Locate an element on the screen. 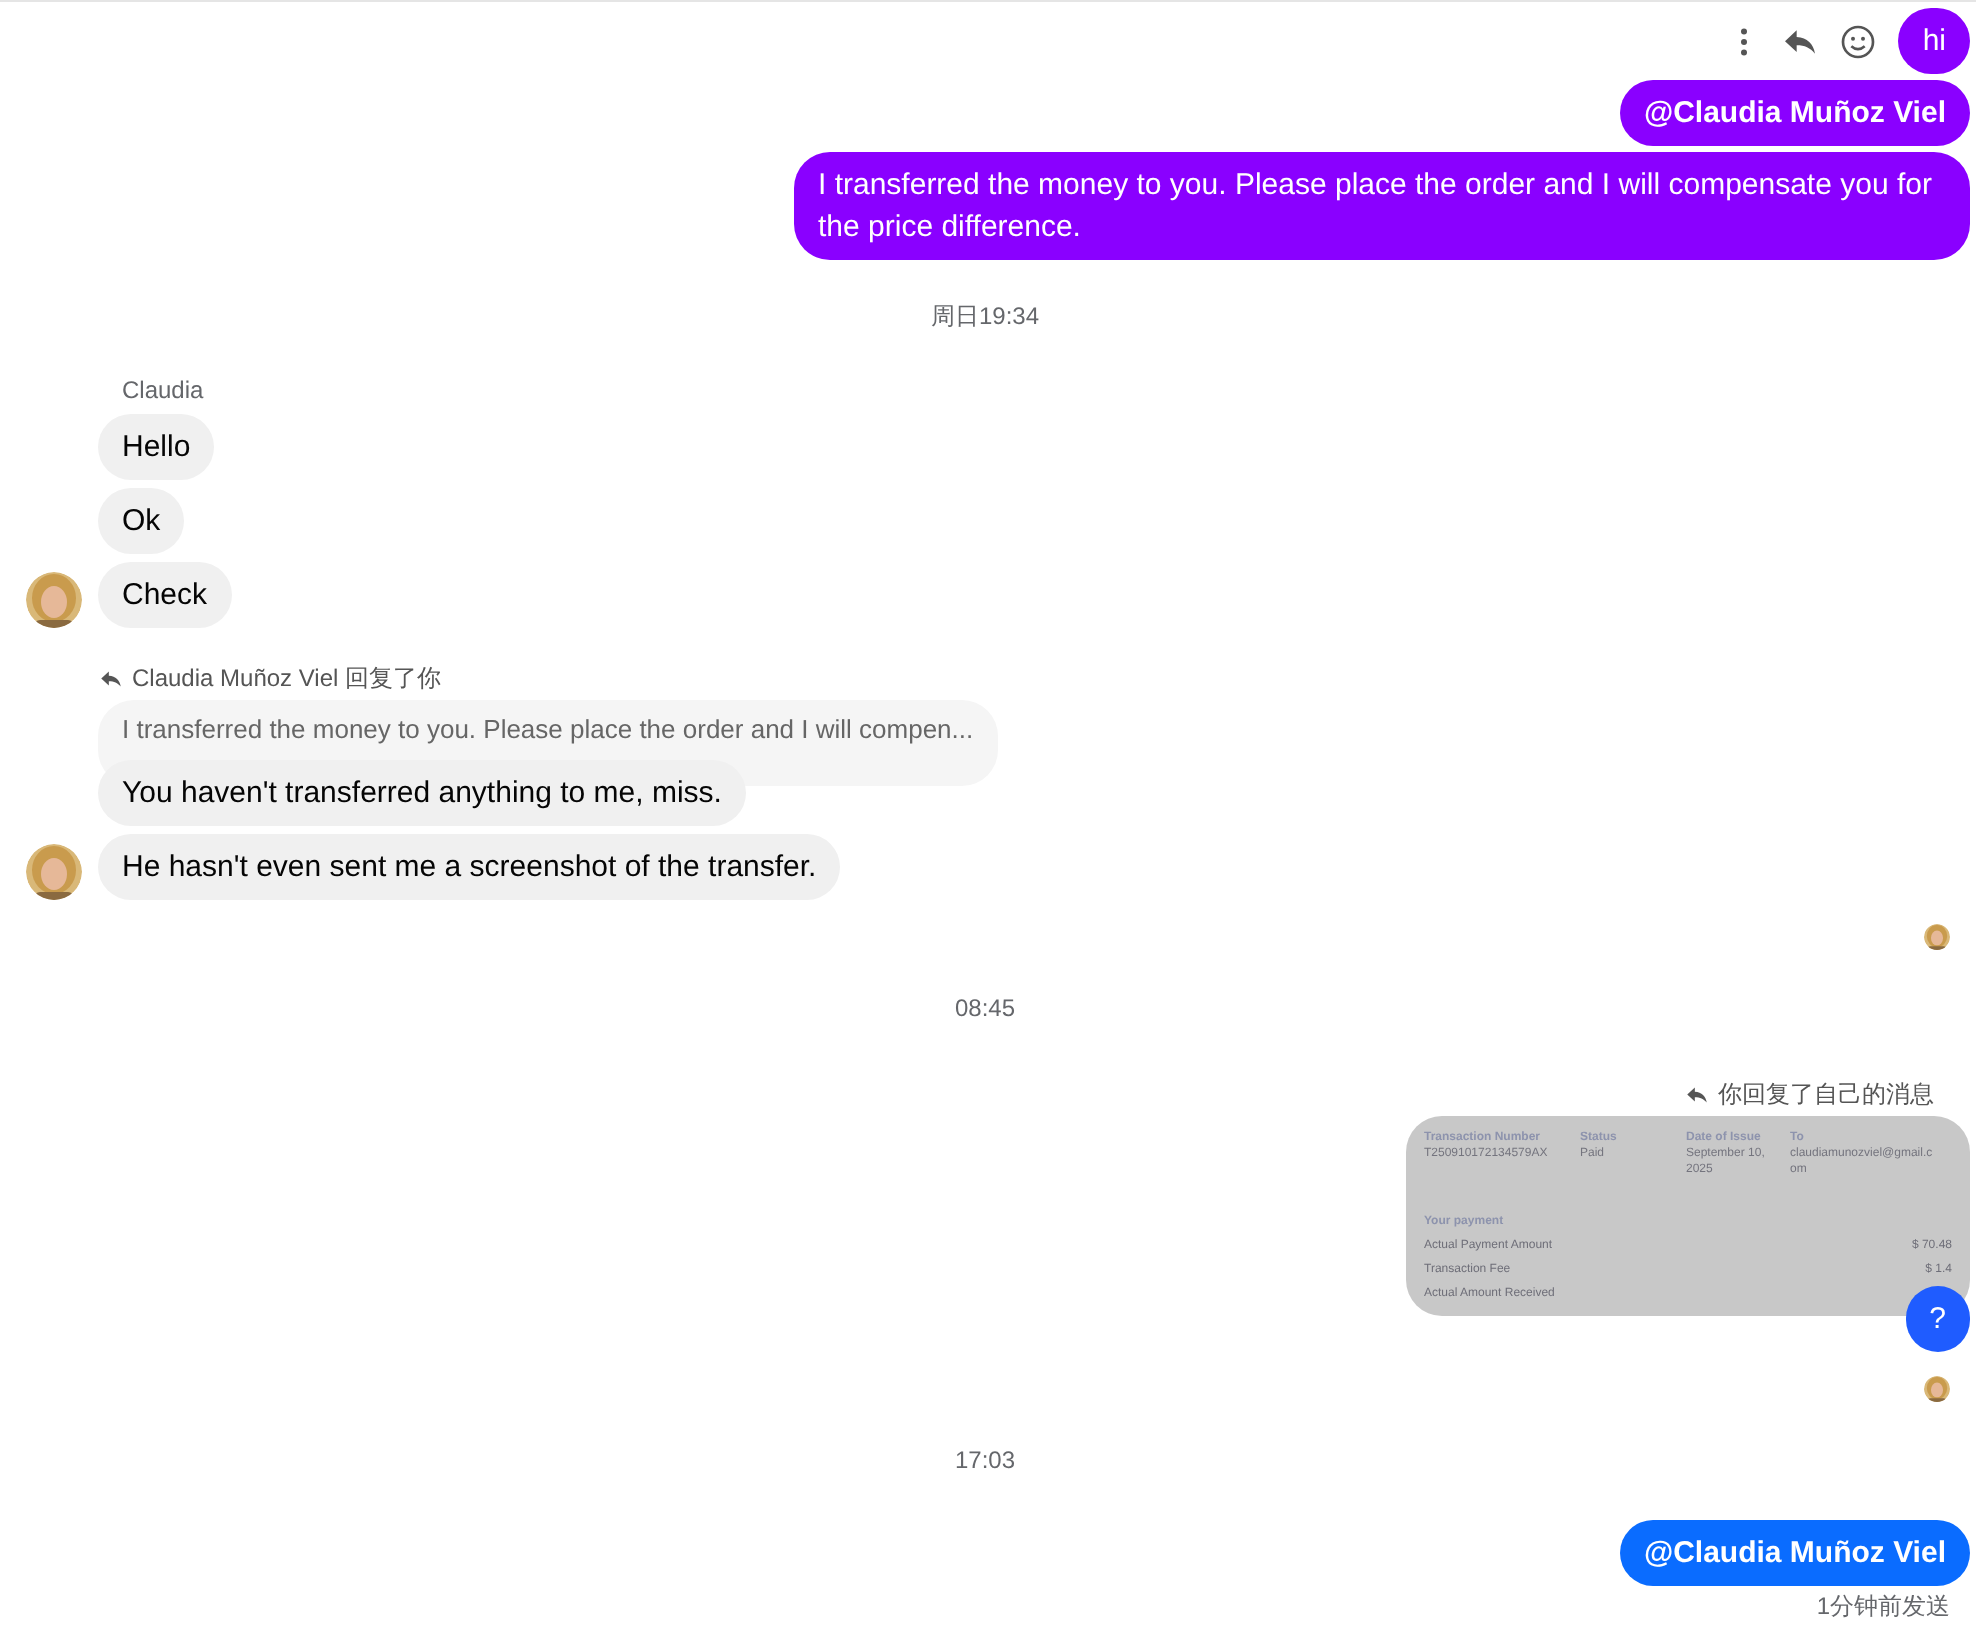 The image size is (1976, 1634). timestamp: 周日19:34 is located at coordinates (985, 316).